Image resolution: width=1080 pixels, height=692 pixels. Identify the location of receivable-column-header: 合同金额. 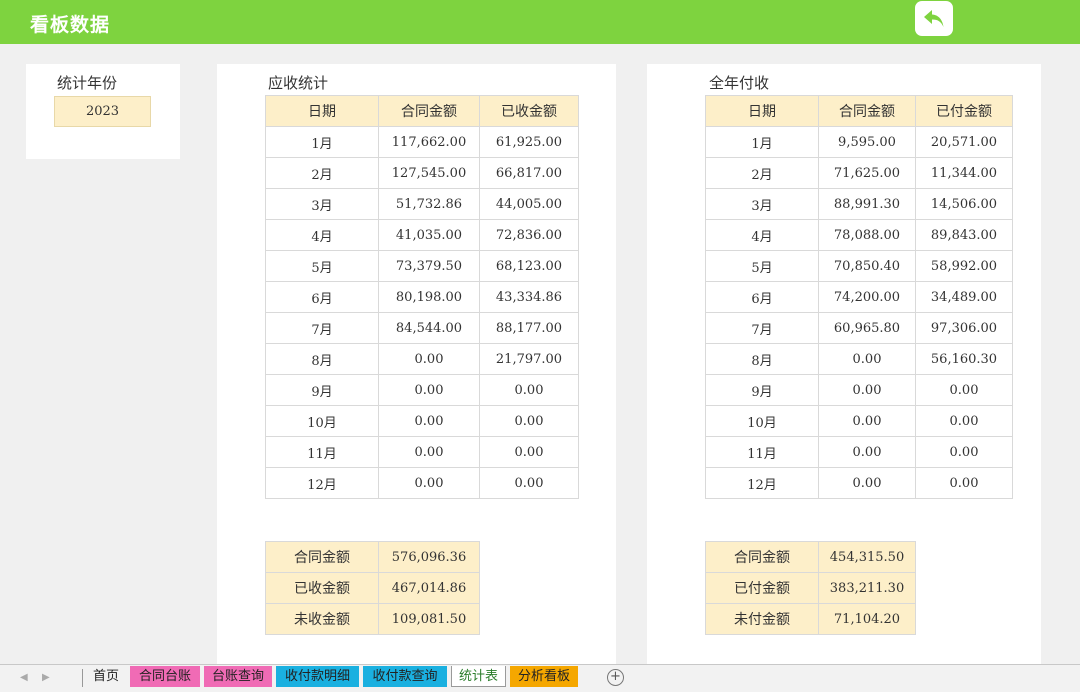
(429, 111).